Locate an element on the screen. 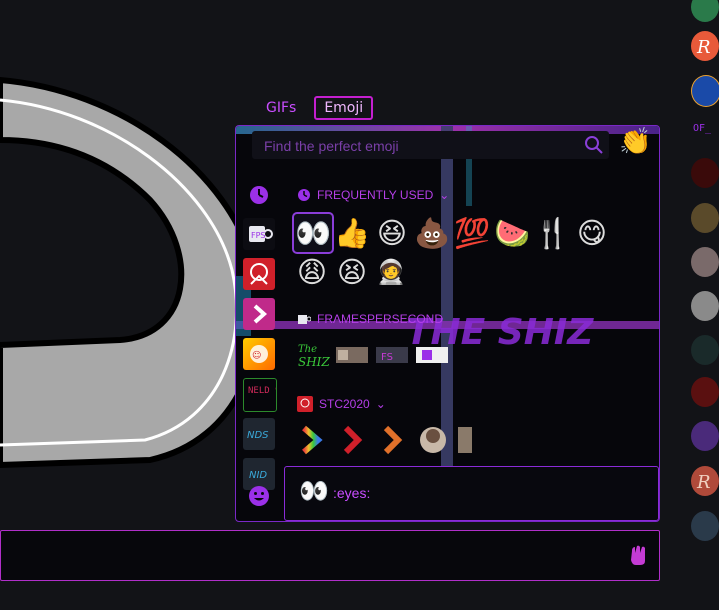 The image size is (719, 610). emoji-weary: 😩 is located at coordinates (312, 272).